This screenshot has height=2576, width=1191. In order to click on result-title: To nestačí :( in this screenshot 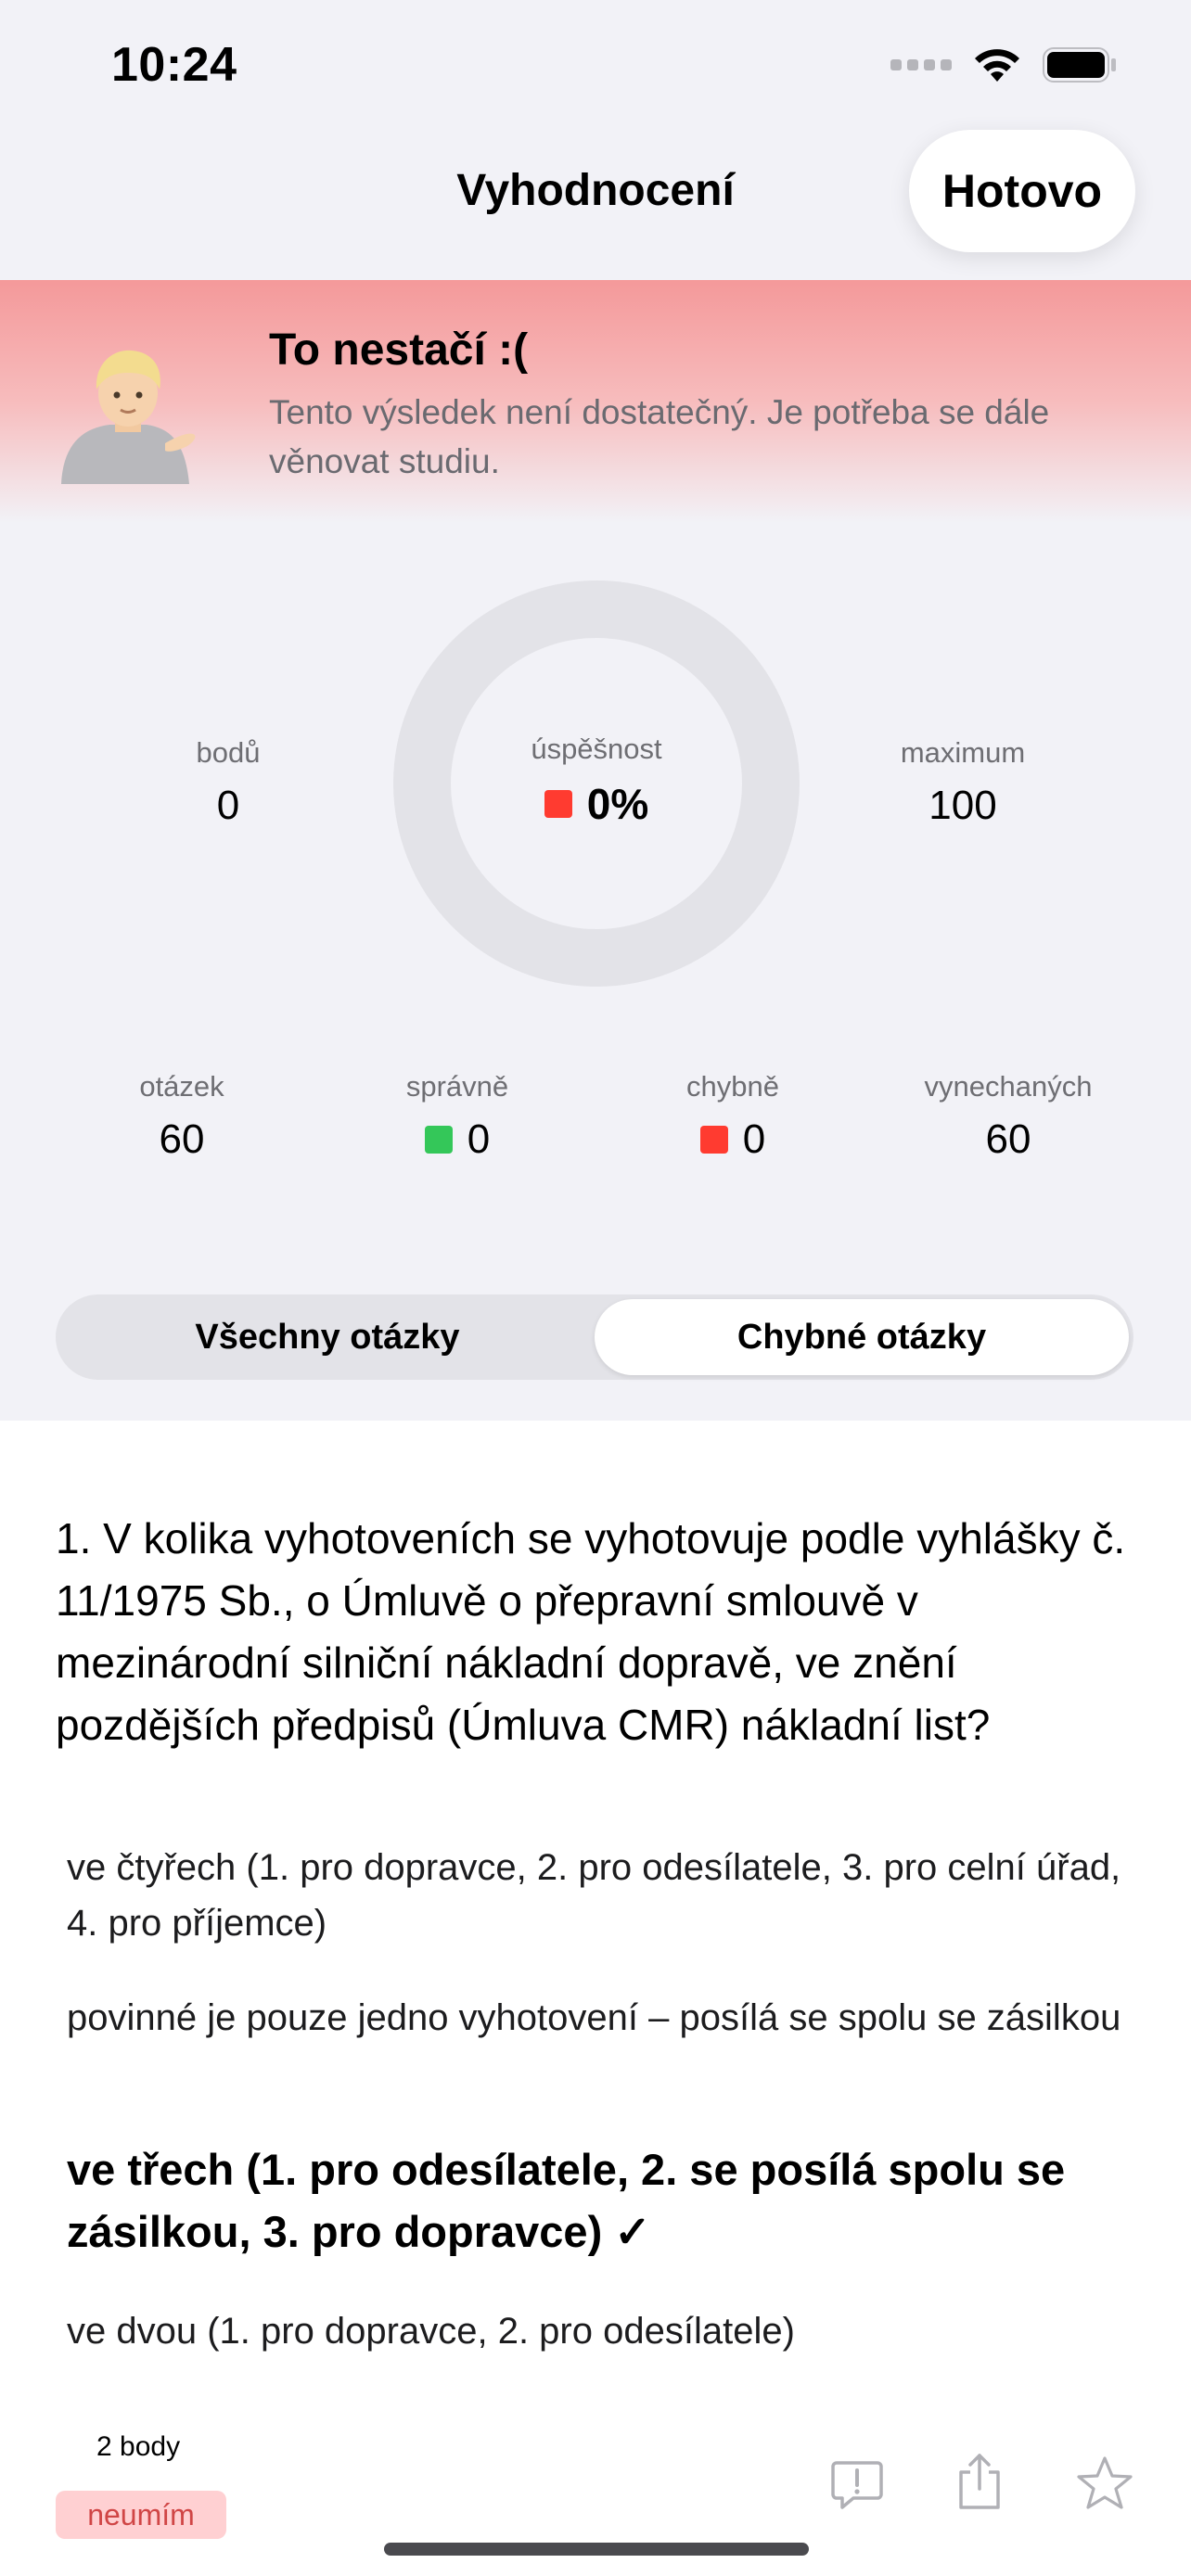, I will do `click(399, 350)`.